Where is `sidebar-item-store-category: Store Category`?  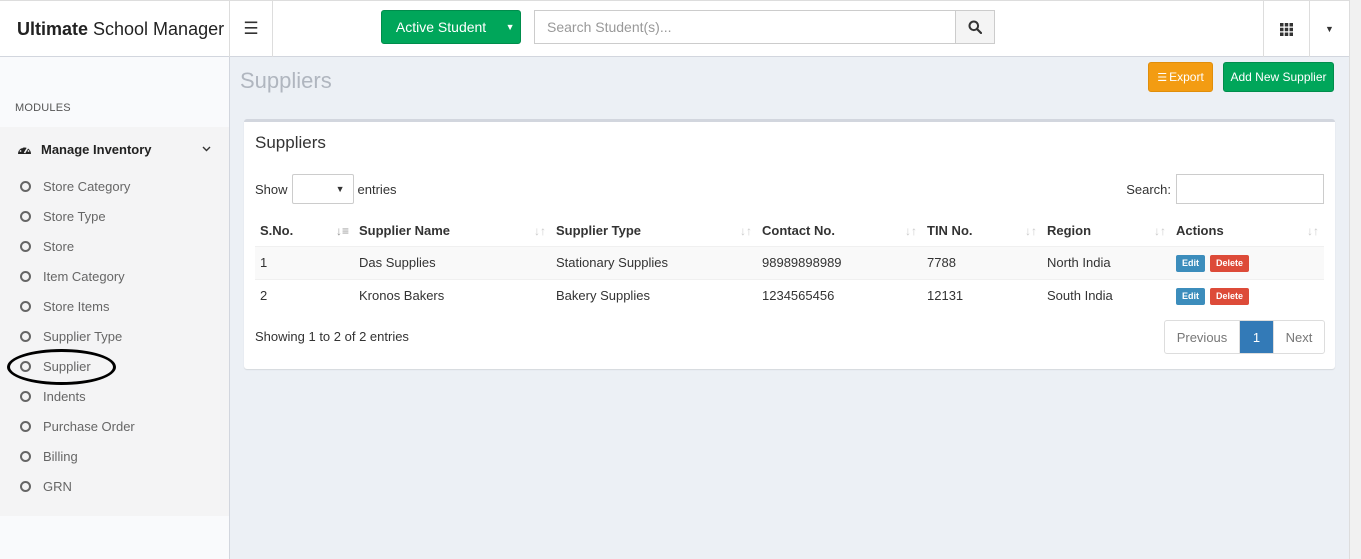 sidebar-item-store-category: Store Category is located at coordinates (114, 186).